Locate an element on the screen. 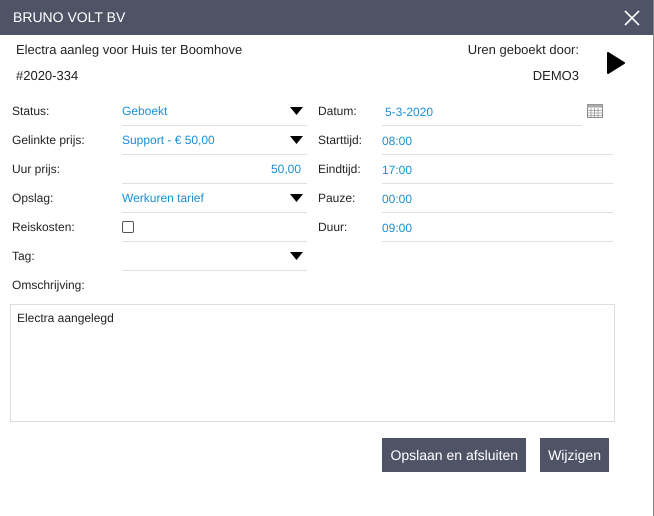  field-label: Status: is located at coordinates (31, 111).